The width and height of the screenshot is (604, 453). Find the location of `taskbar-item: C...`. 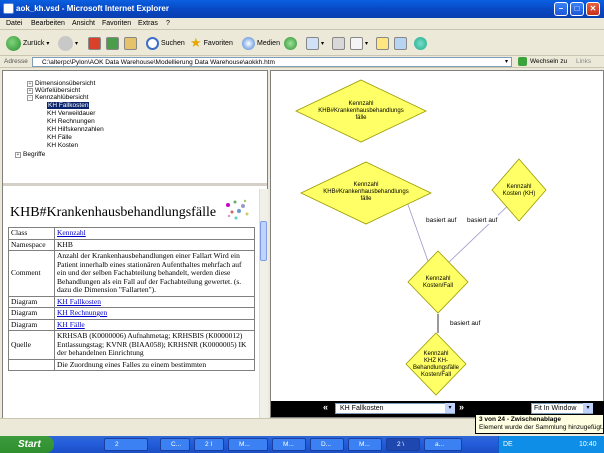

taskbar-item: C... is located at coordinates (175, 444).